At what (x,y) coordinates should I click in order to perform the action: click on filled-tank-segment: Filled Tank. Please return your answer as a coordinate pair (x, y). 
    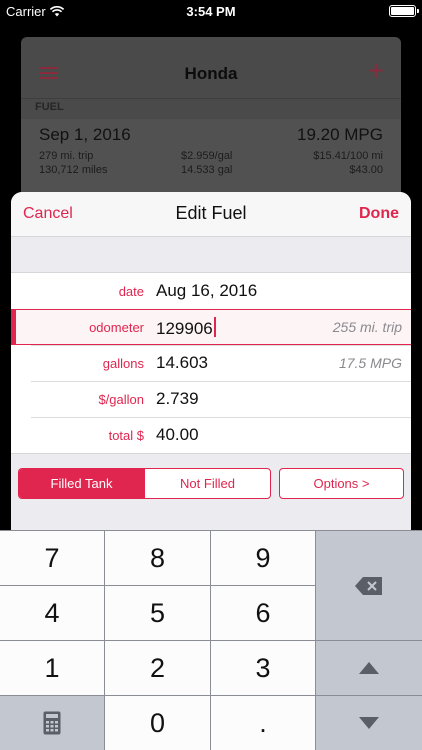
    Looking at the image, I should click on (81, 483).